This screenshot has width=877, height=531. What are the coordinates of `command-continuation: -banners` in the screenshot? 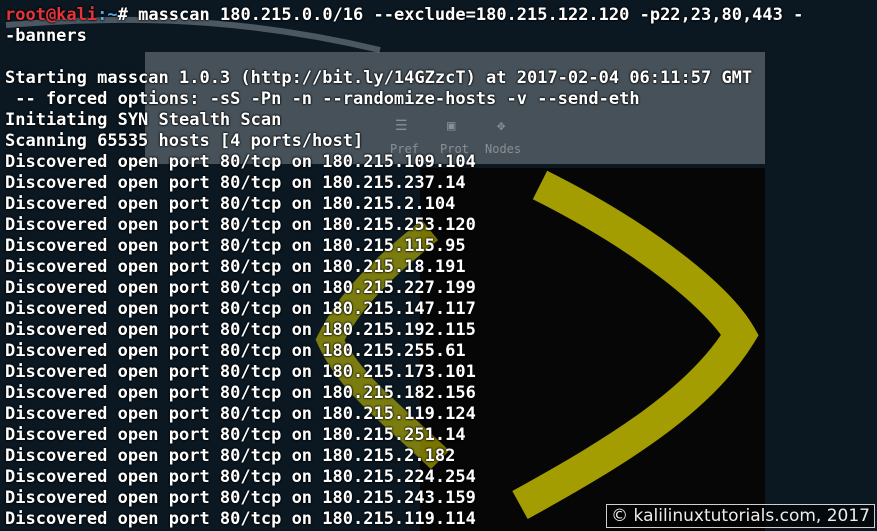 It's located at (46, 36).